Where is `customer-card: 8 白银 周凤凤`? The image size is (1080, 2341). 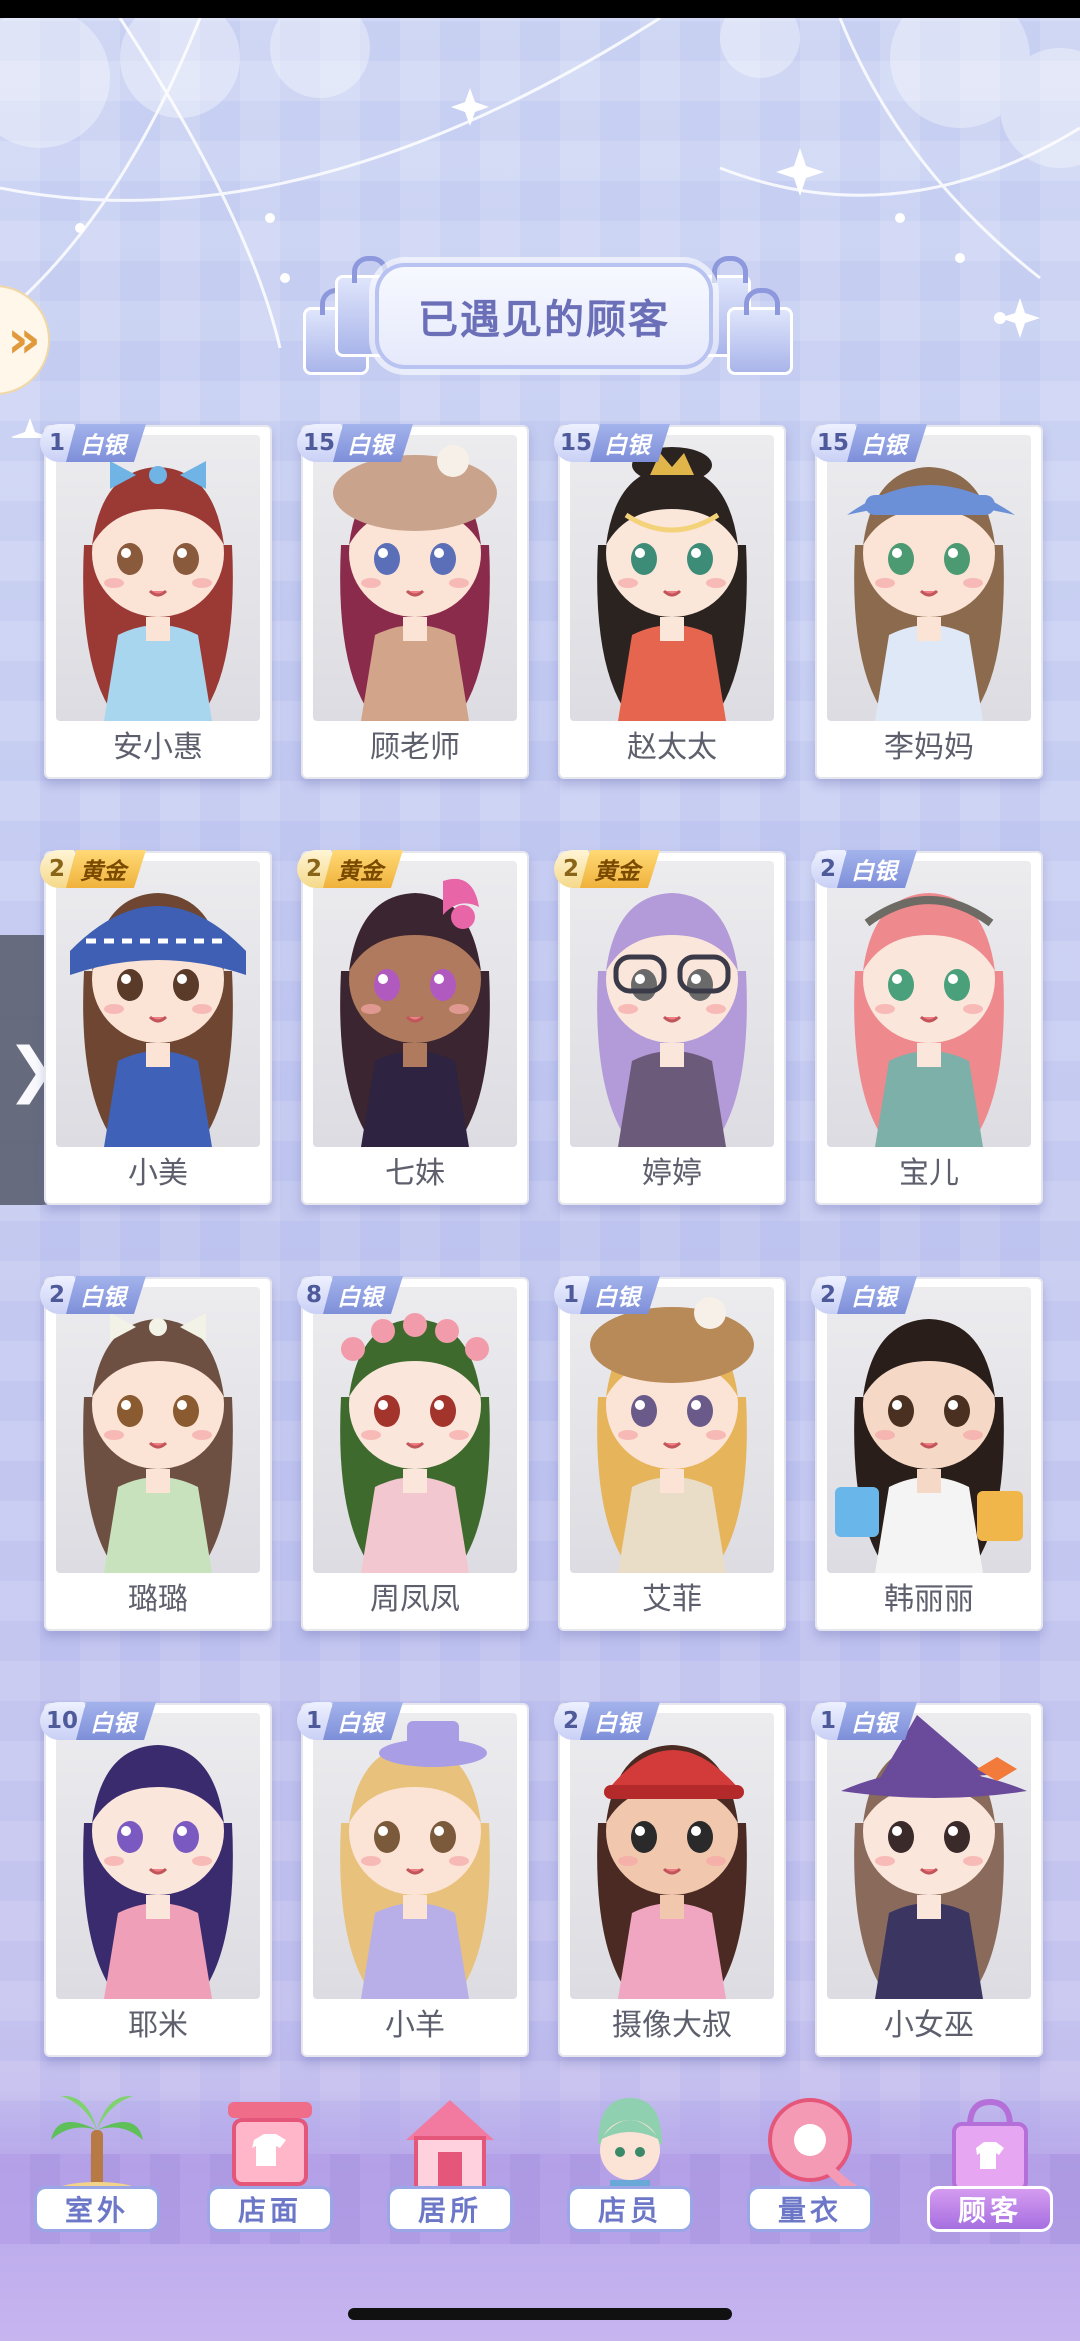
customer-card: 8 白银 周凤凤 is located at coordinates (413, 1453).